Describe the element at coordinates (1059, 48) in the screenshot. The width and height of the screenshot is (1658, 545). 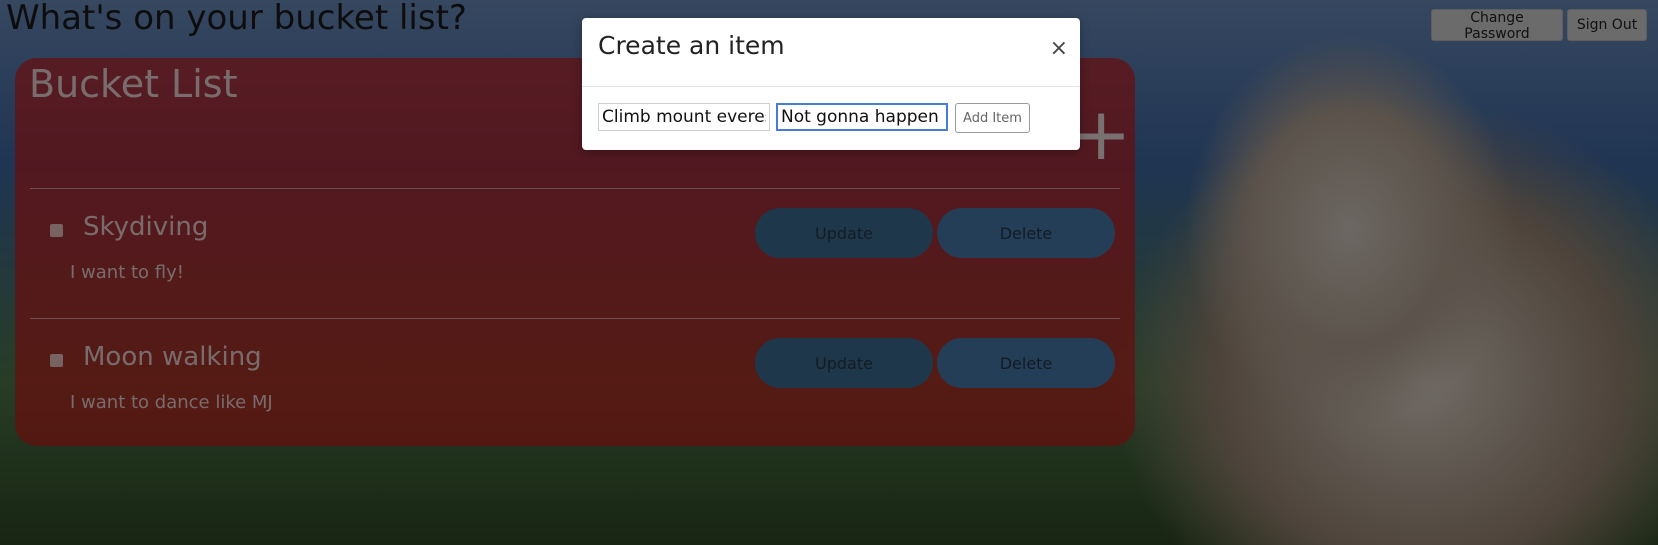
I see `close-icon: ×` at that location.